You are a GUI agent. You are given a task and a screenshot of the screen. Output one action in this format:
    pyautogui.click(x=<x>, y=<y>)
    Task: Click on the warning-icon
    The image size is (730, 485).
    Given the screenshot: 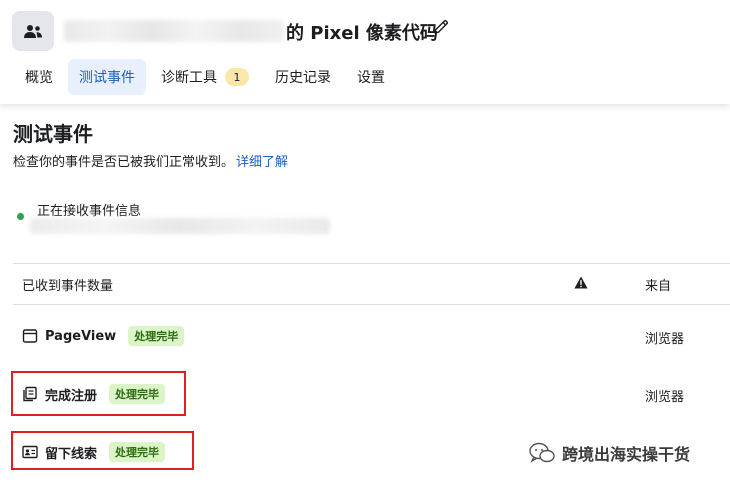 What is the action you would take?
    pyautogui.click(x=581, y=282)
    